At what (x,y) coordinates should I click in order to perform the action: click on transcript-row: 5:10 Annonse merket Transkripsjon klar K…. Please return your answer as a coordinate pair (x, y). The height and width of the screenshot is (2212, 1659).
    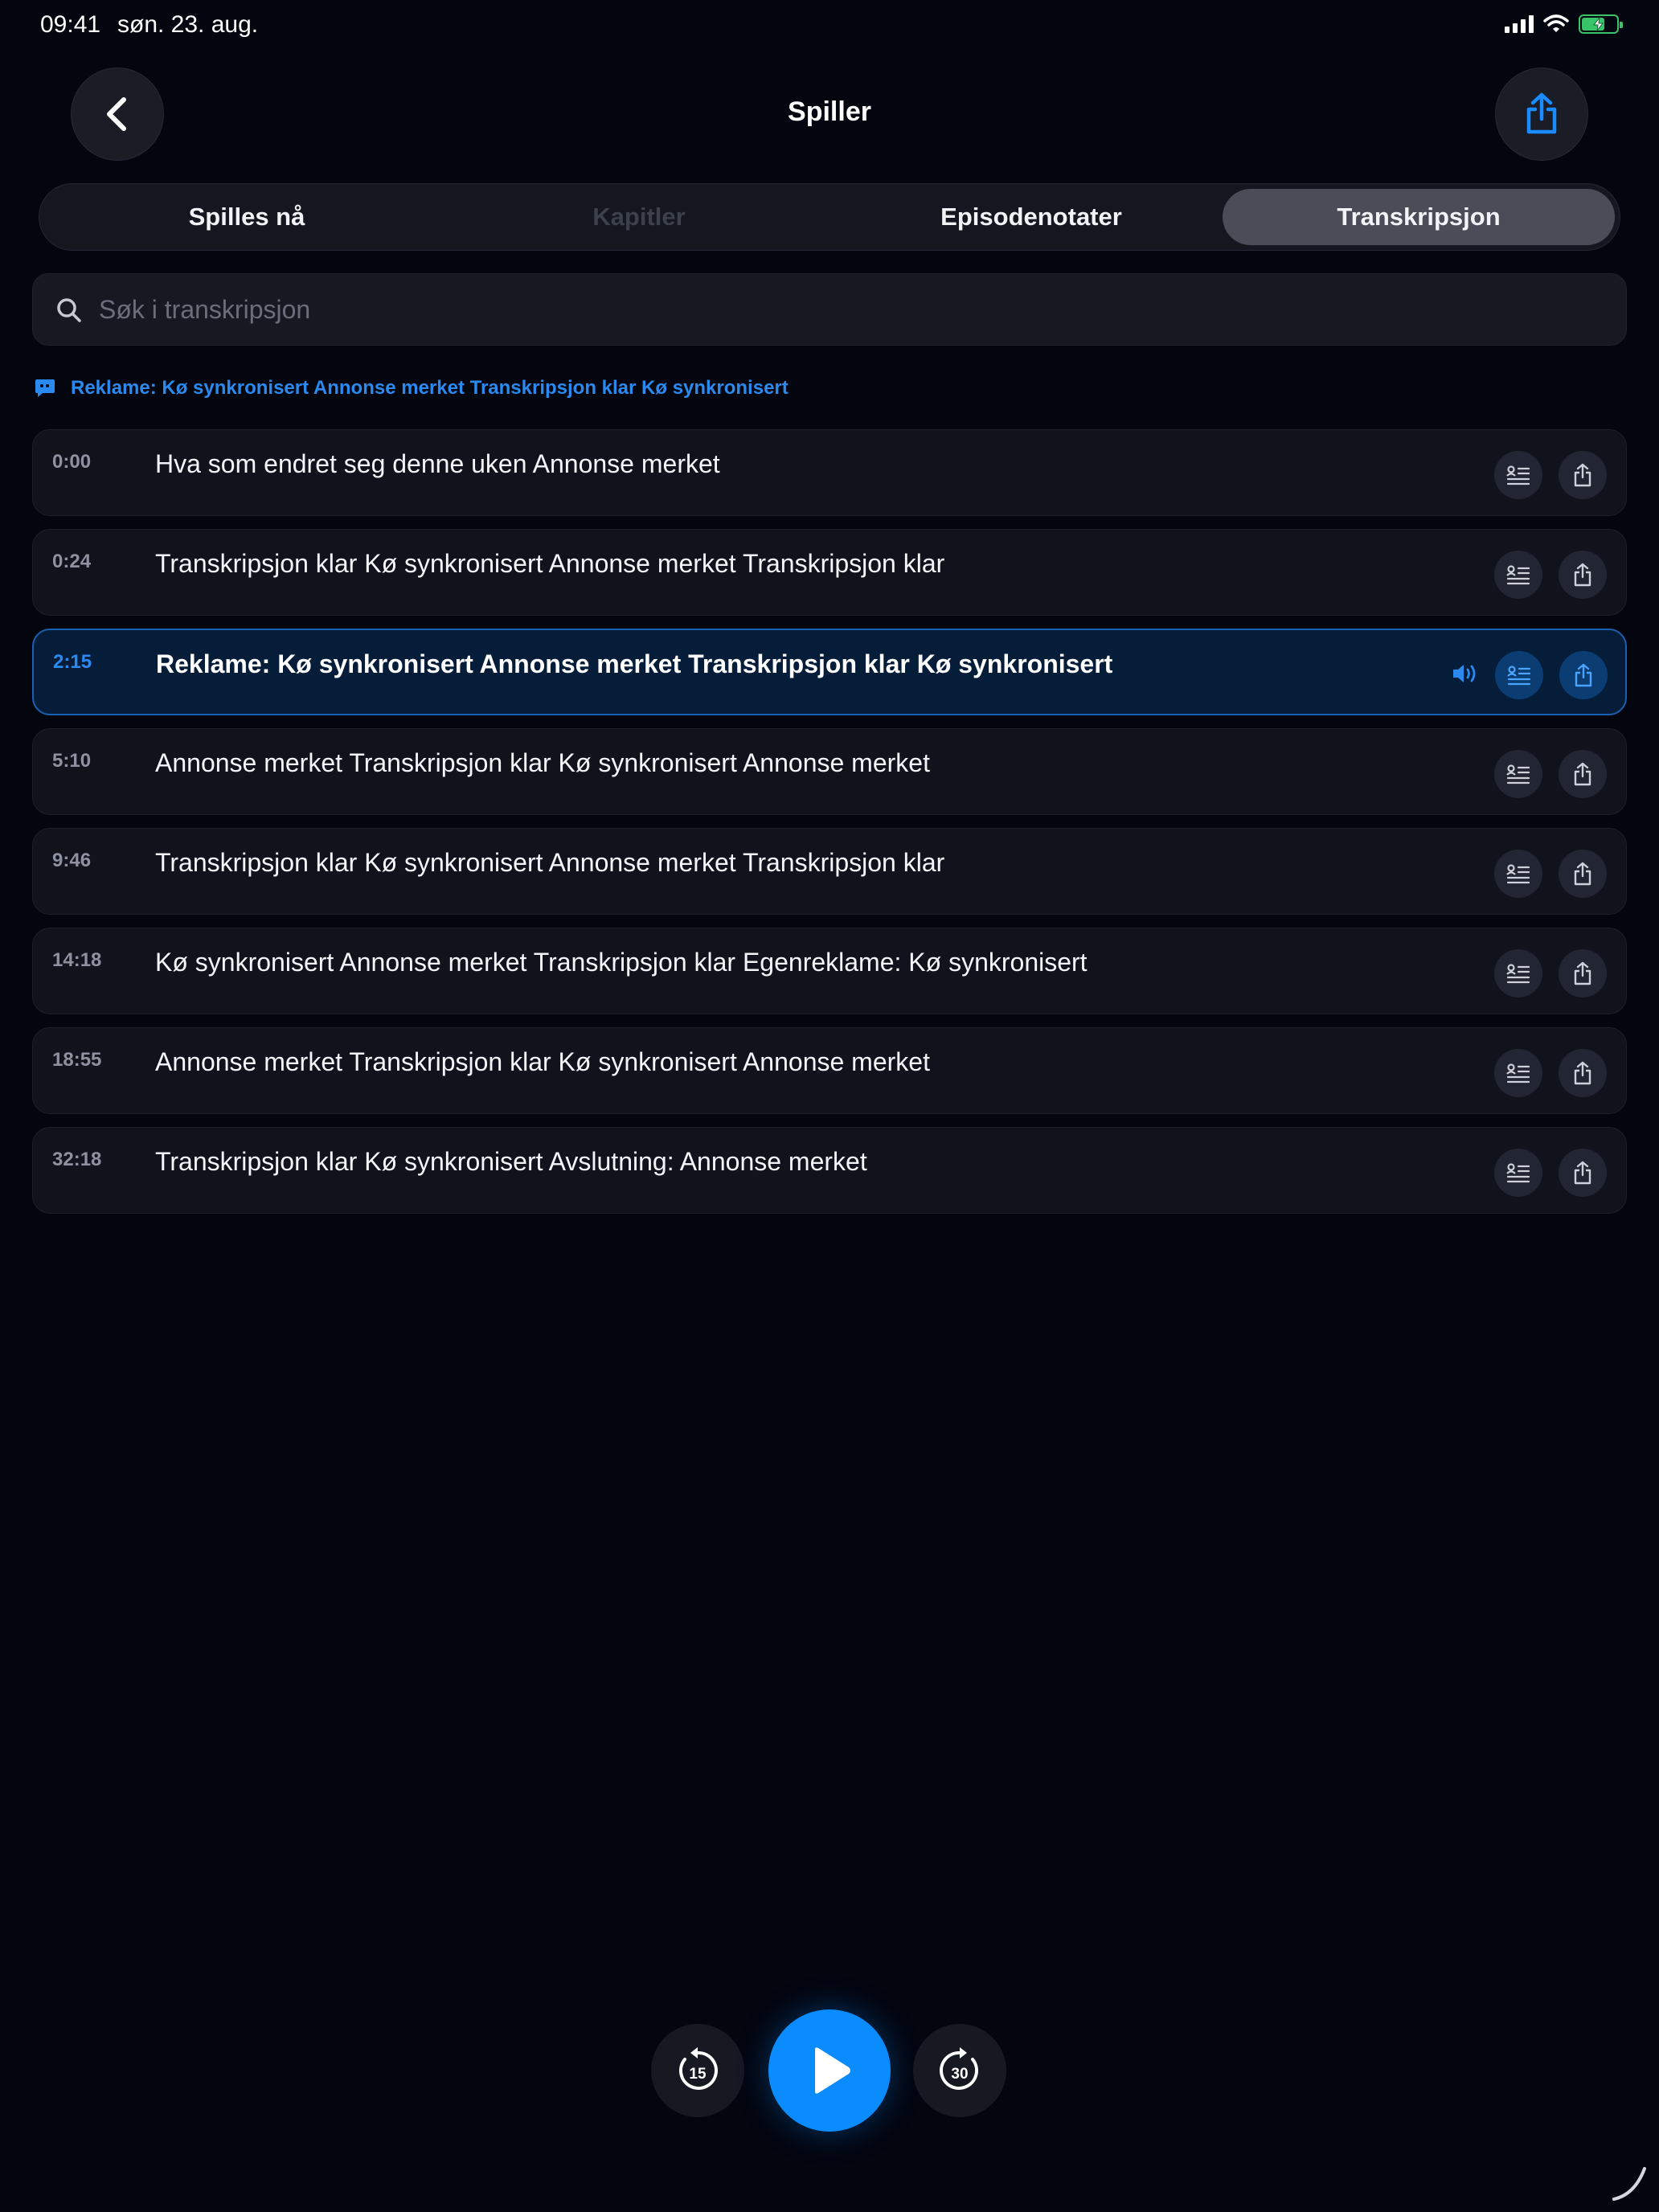
    Looking at the image, I should click on (829, 771).